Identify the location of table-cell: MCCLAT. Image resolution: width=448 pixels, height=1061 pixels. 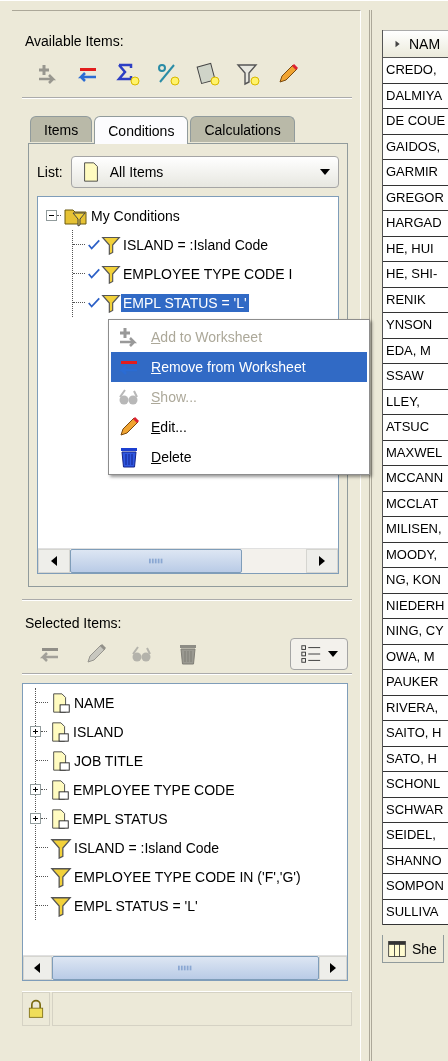
(415, 504).